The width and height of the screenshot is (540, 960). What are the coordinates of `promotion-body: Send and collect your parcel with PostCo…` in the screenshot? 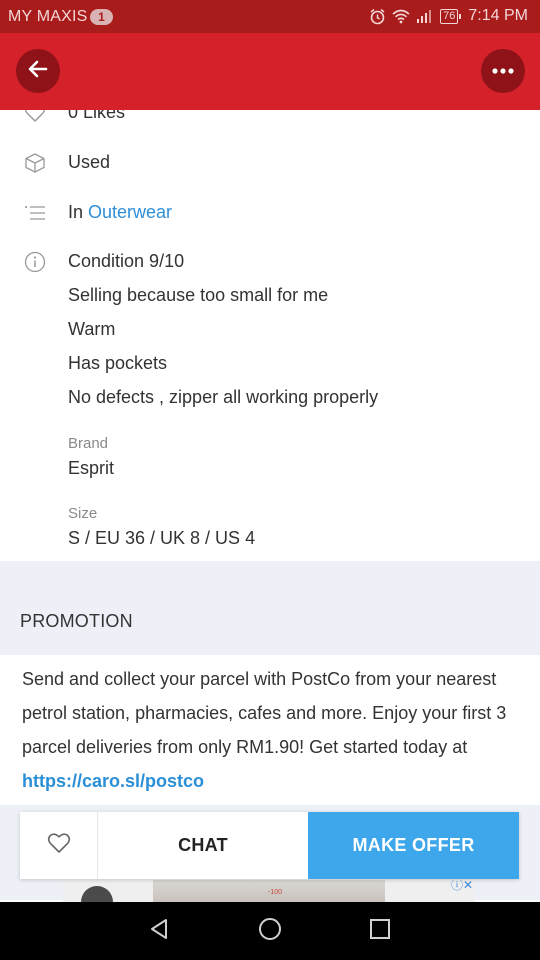 It's located at (272, 730).